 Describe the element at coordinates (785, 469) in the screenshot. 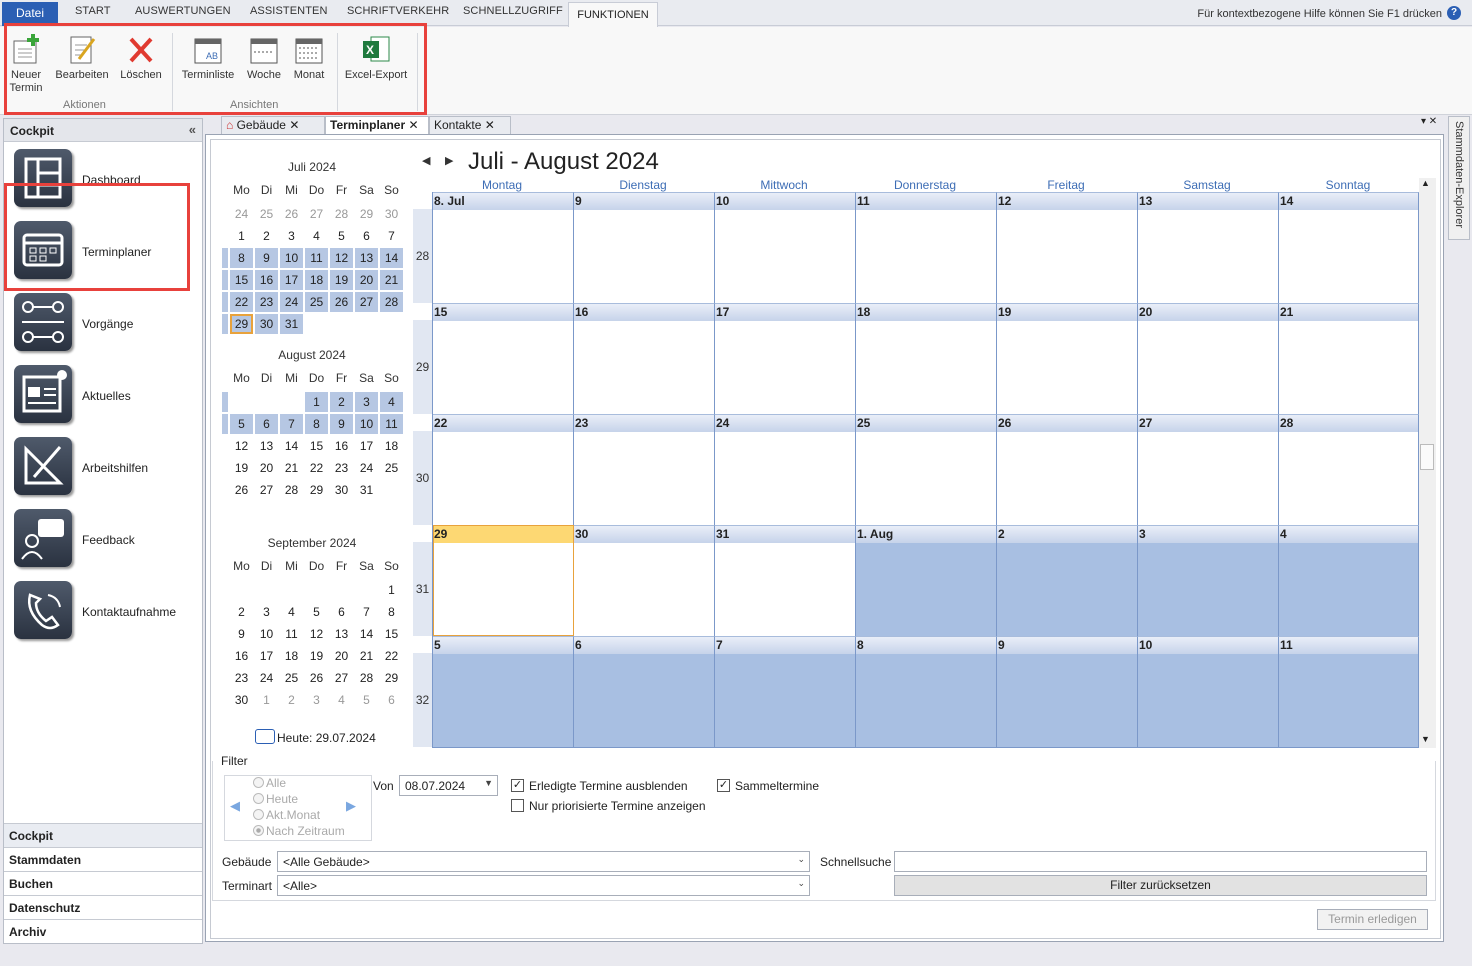

I see `day-cell: 24` at that location.